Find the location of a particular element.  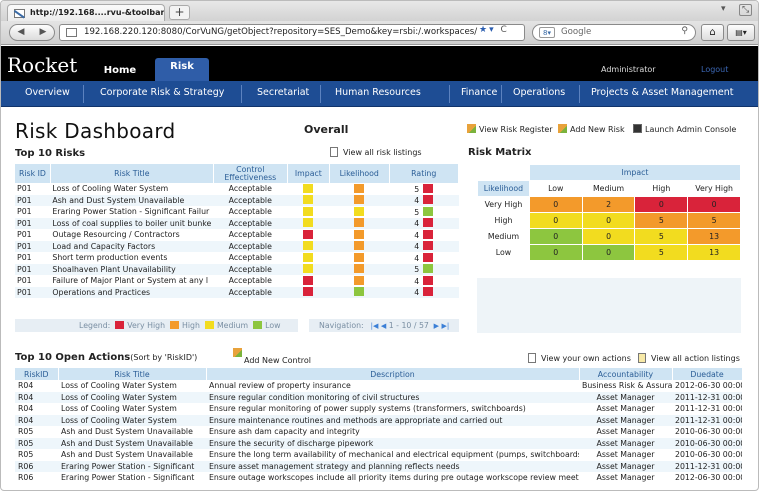

view-all-action-listings-label: View all action listings is located at coordinates (695, 358).